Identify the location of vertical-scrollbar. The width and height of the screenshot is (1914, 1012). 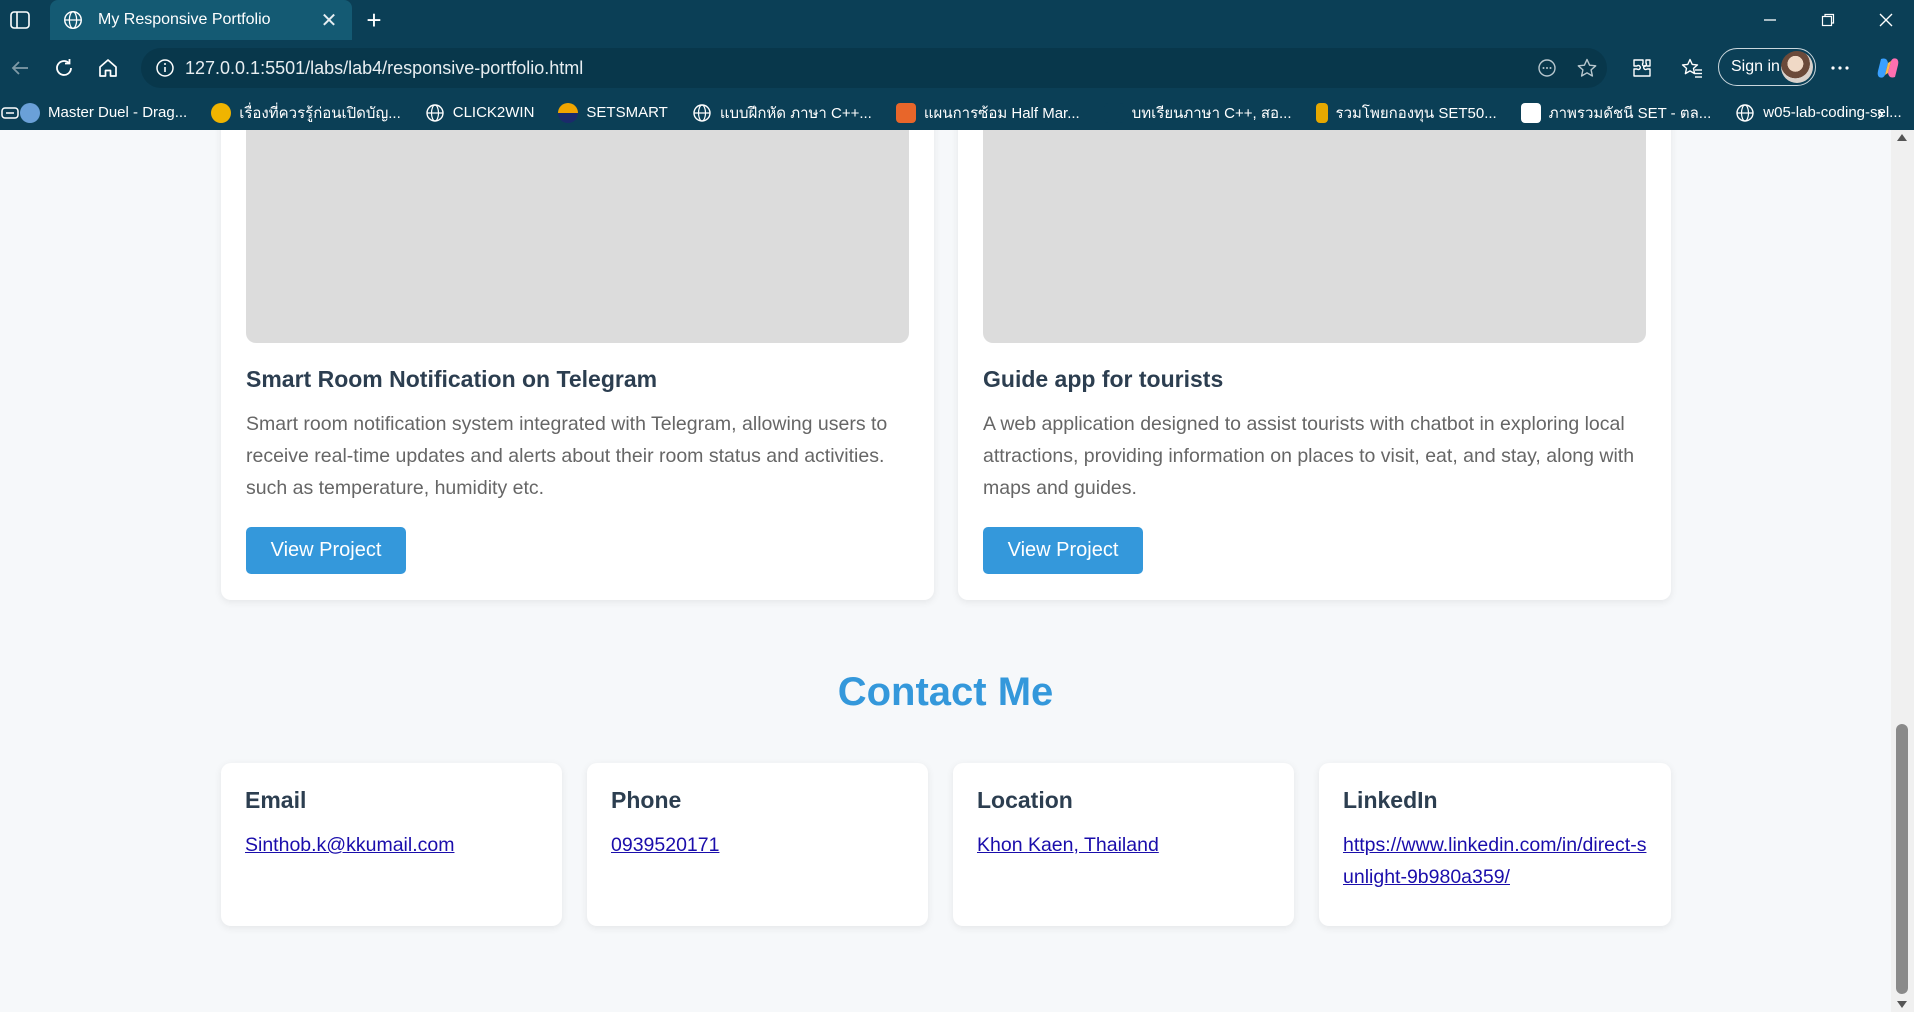
(1902, 571).